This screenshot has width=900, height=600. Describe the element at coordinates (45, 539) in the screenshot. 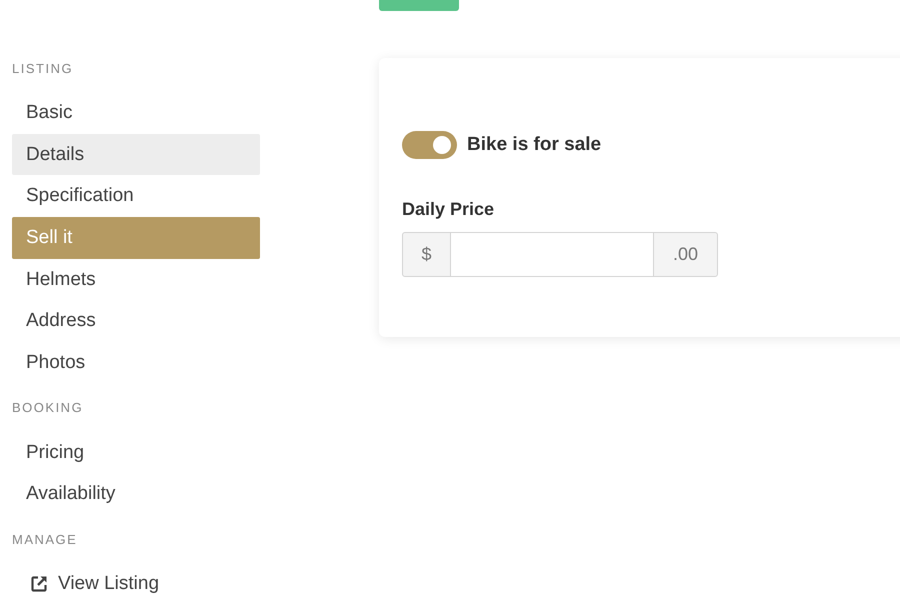

I see `section-heading: MANAGE` at that location.